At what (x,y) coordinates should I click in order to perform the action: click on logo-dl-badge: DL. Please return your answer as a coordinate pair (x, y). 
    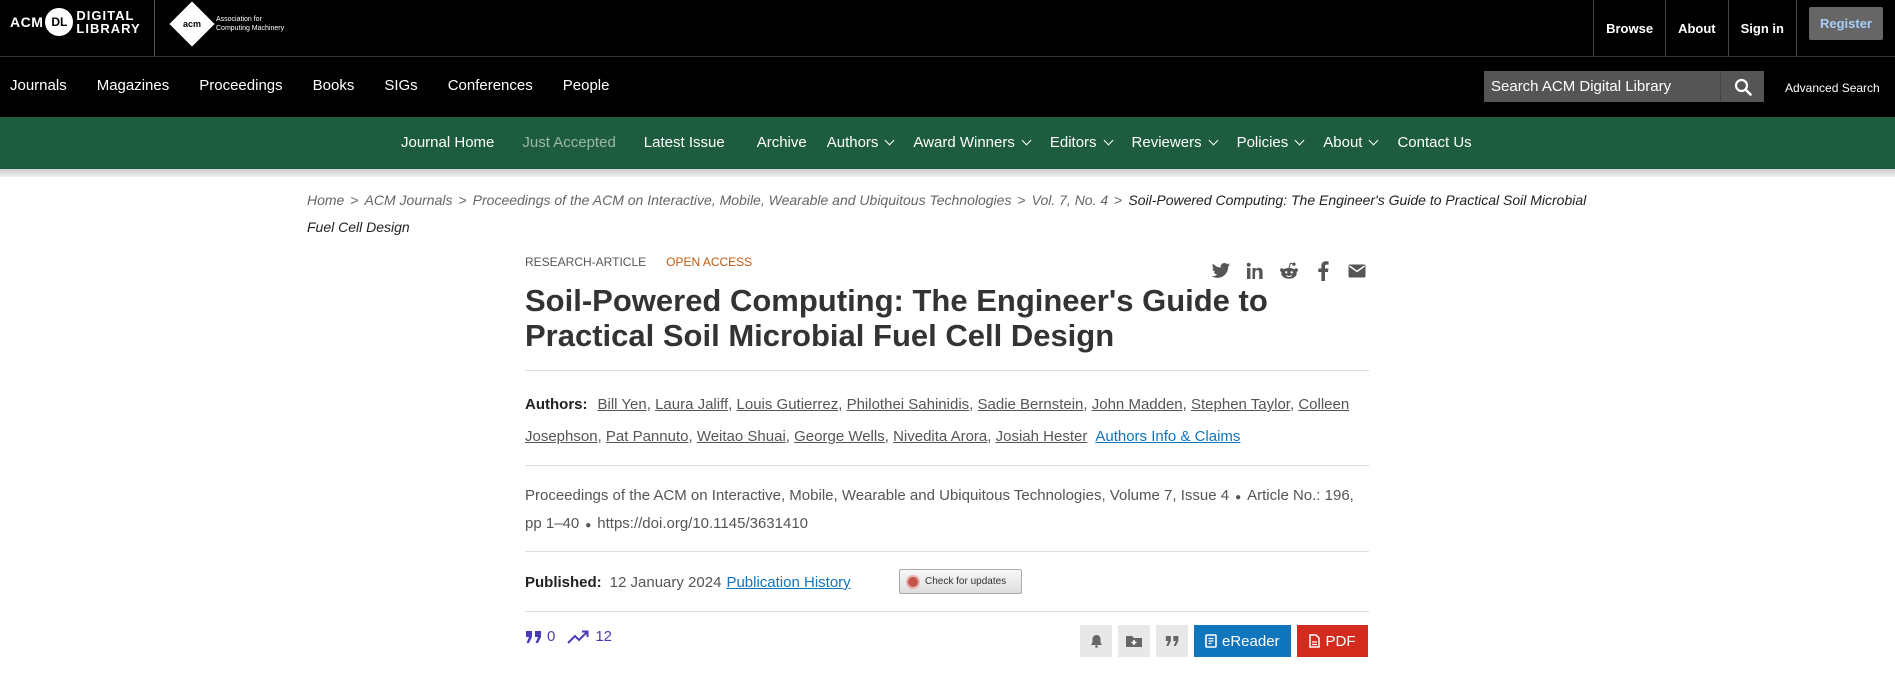
    Looking at the image, I should click on (59, 22).